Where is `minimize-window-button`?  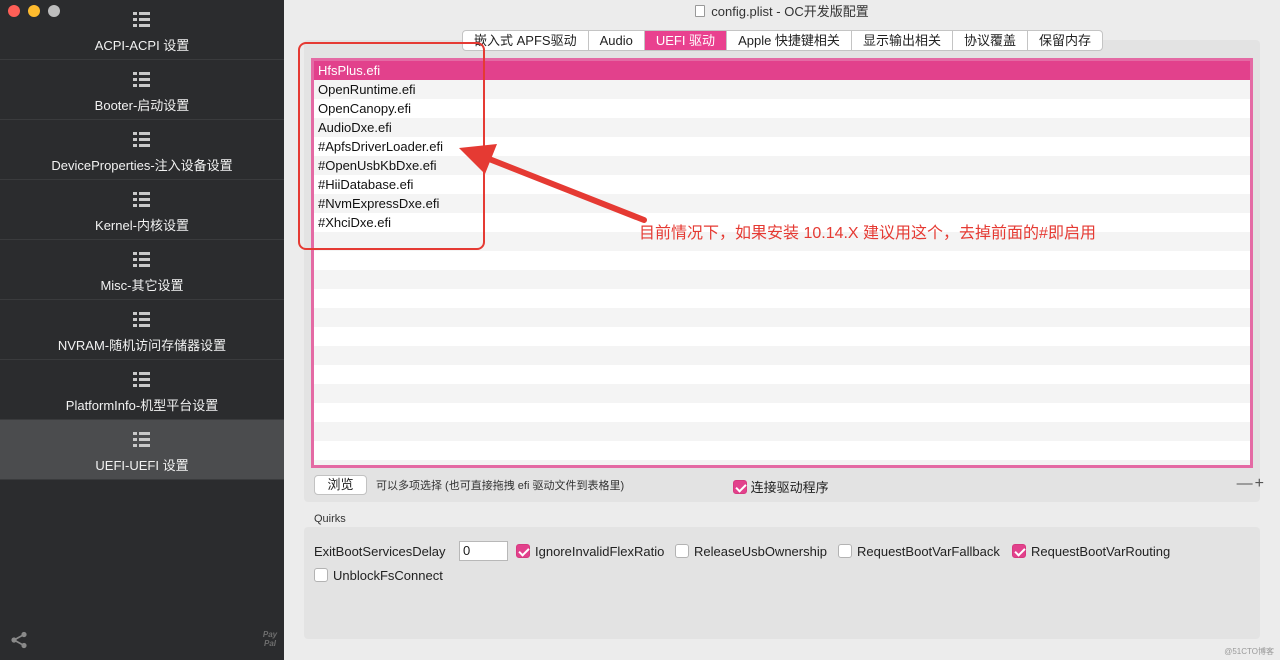 minimize-window-button is located at coordinates (34, 11).